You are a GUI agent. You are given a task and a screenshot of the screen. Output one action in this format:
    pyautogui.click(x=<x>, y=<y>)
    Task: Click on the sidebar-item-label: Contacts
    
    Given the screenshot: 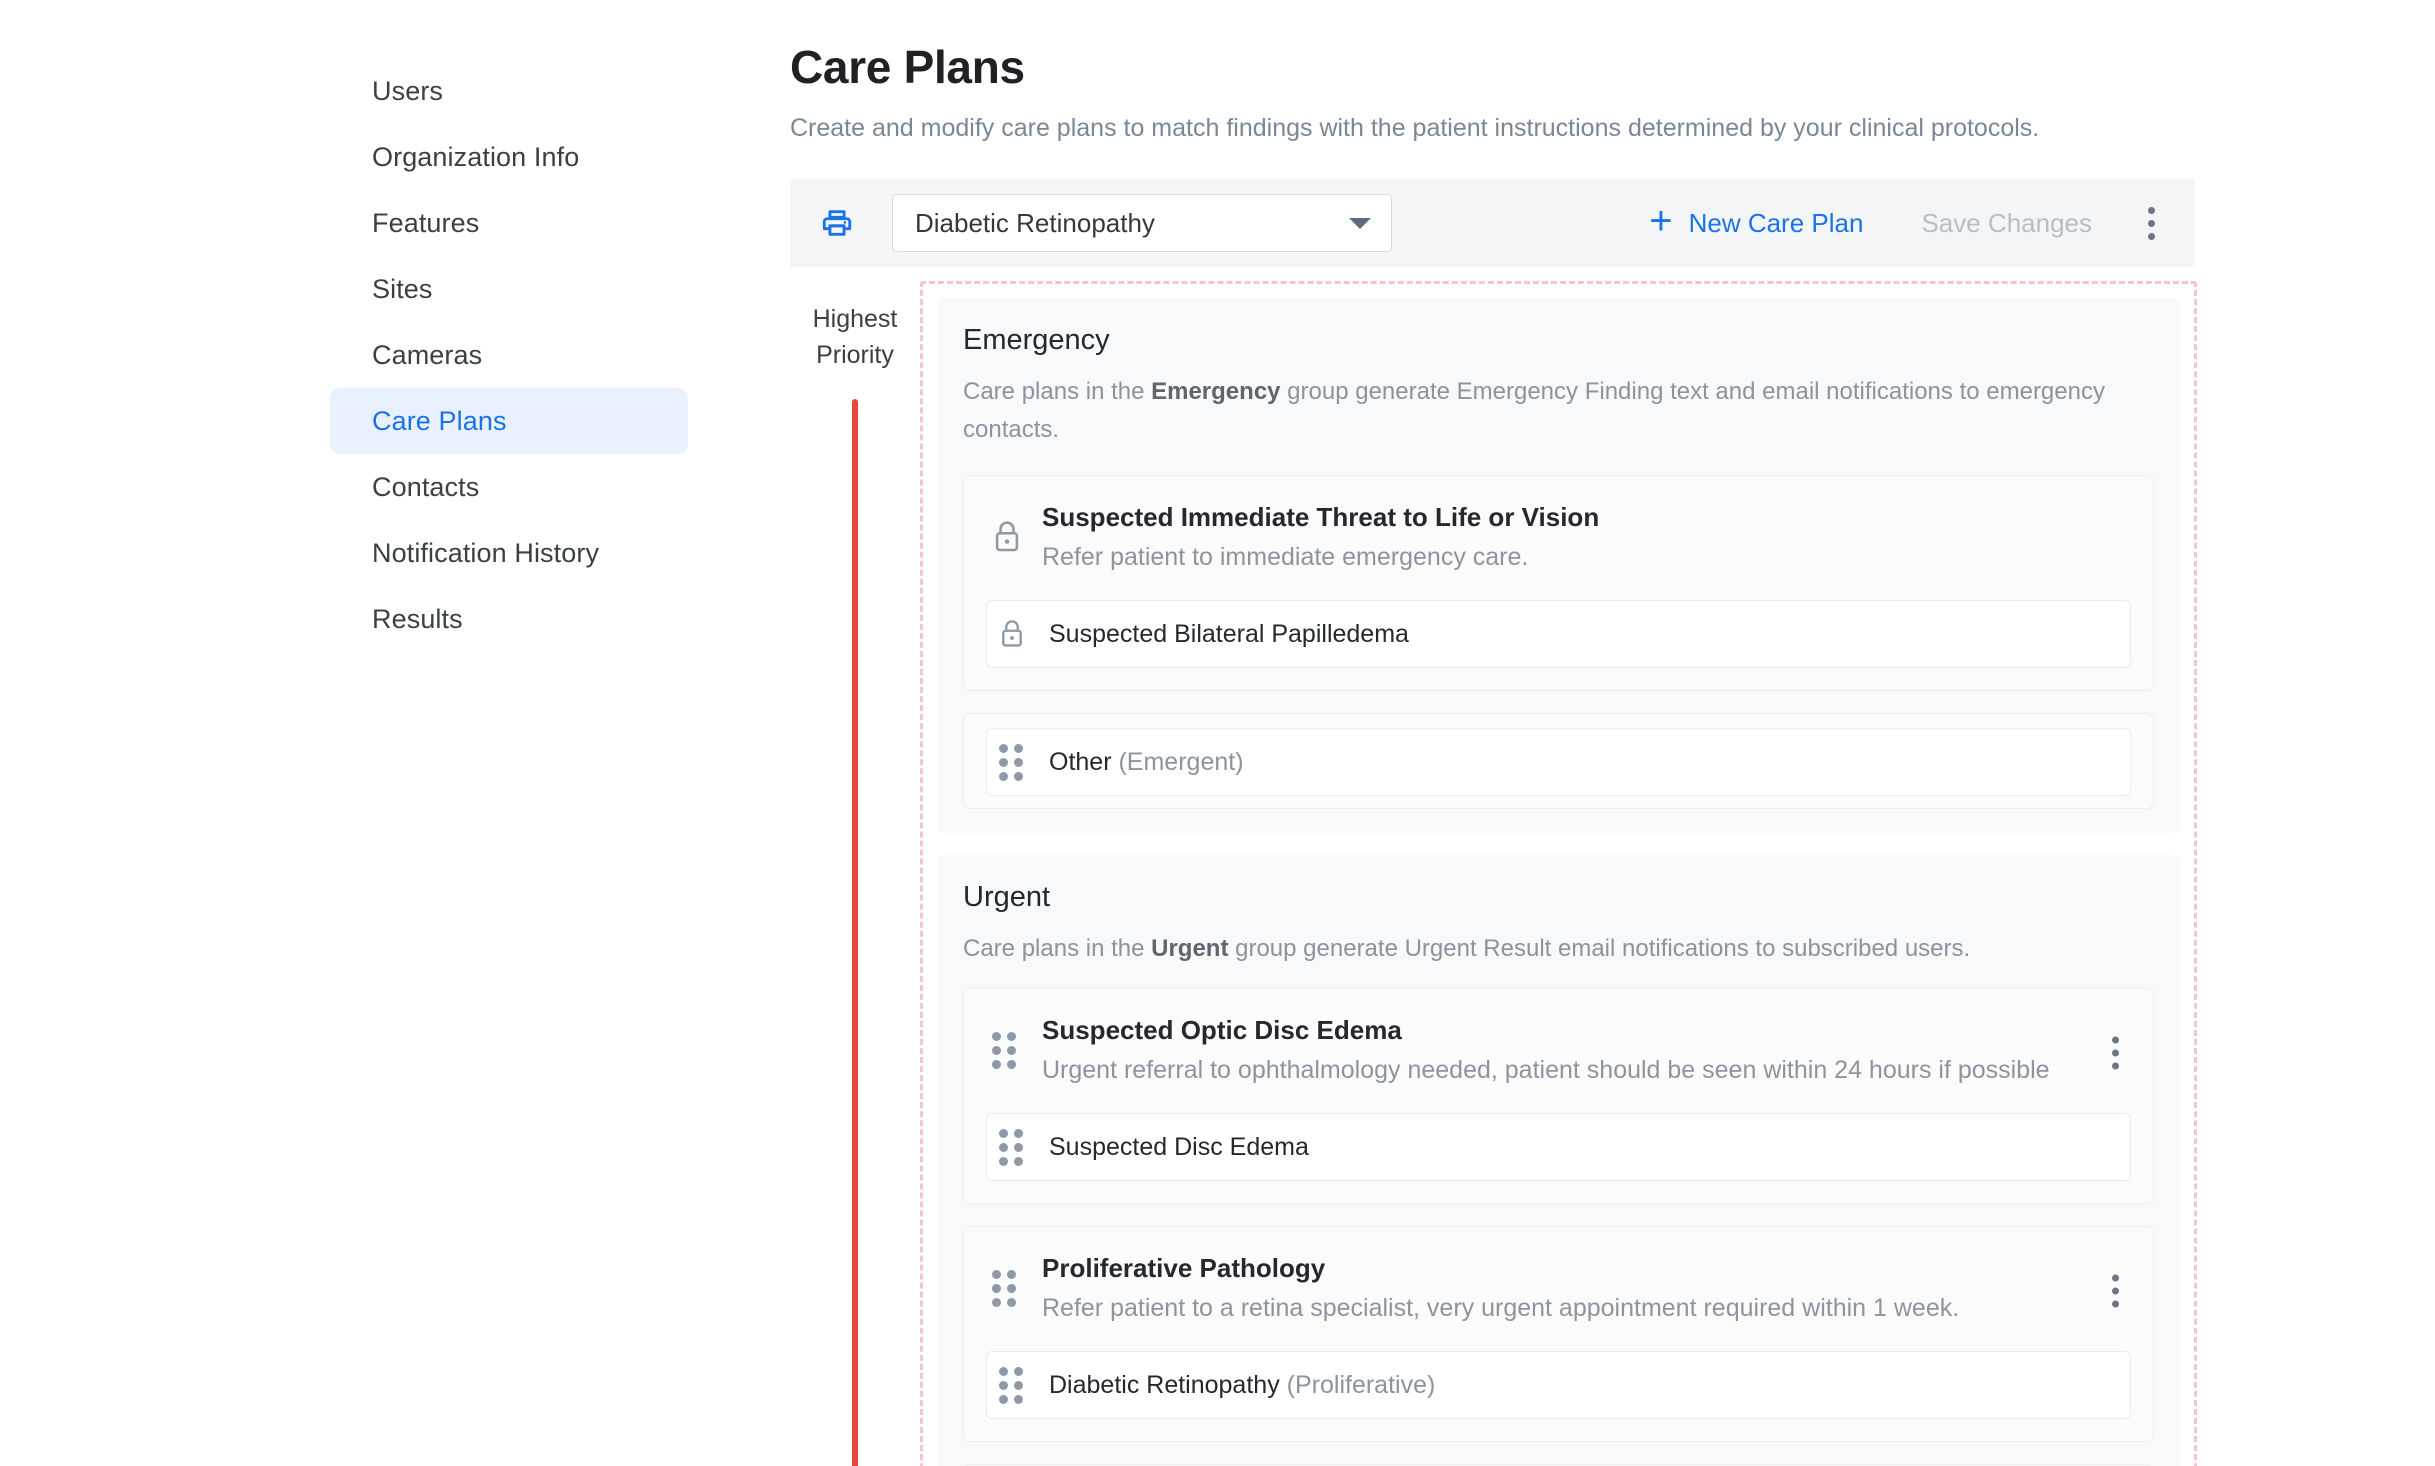 What is the action you would take?
    pyautogui.click(x=426, y=486)
    